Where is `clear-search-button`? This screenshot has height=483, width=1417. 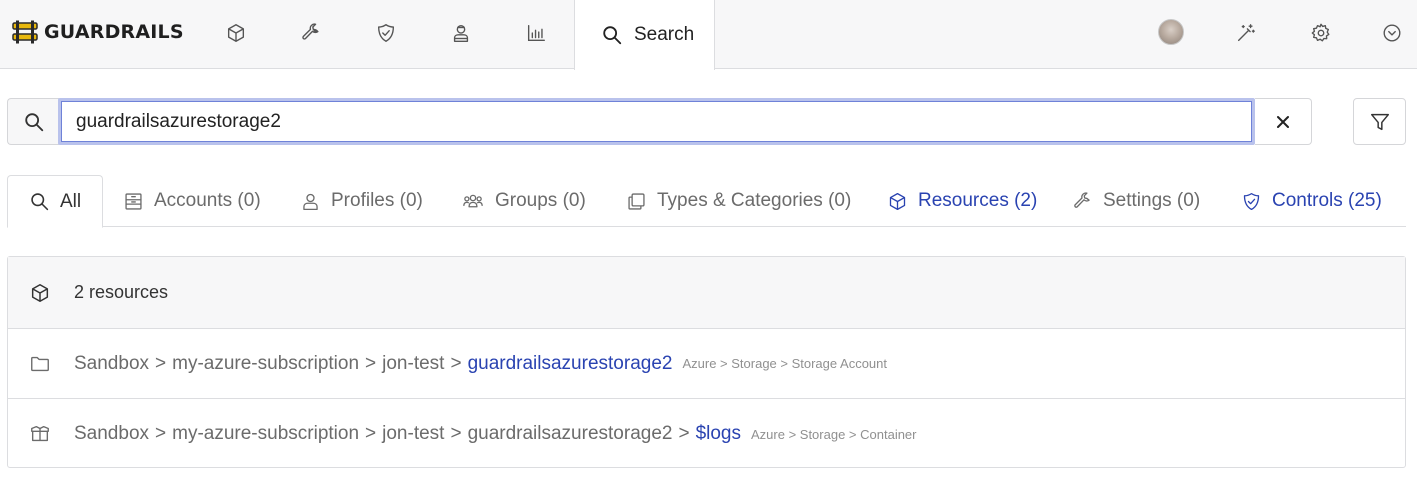 clear-search-button is located at coordinates (1283, 121).